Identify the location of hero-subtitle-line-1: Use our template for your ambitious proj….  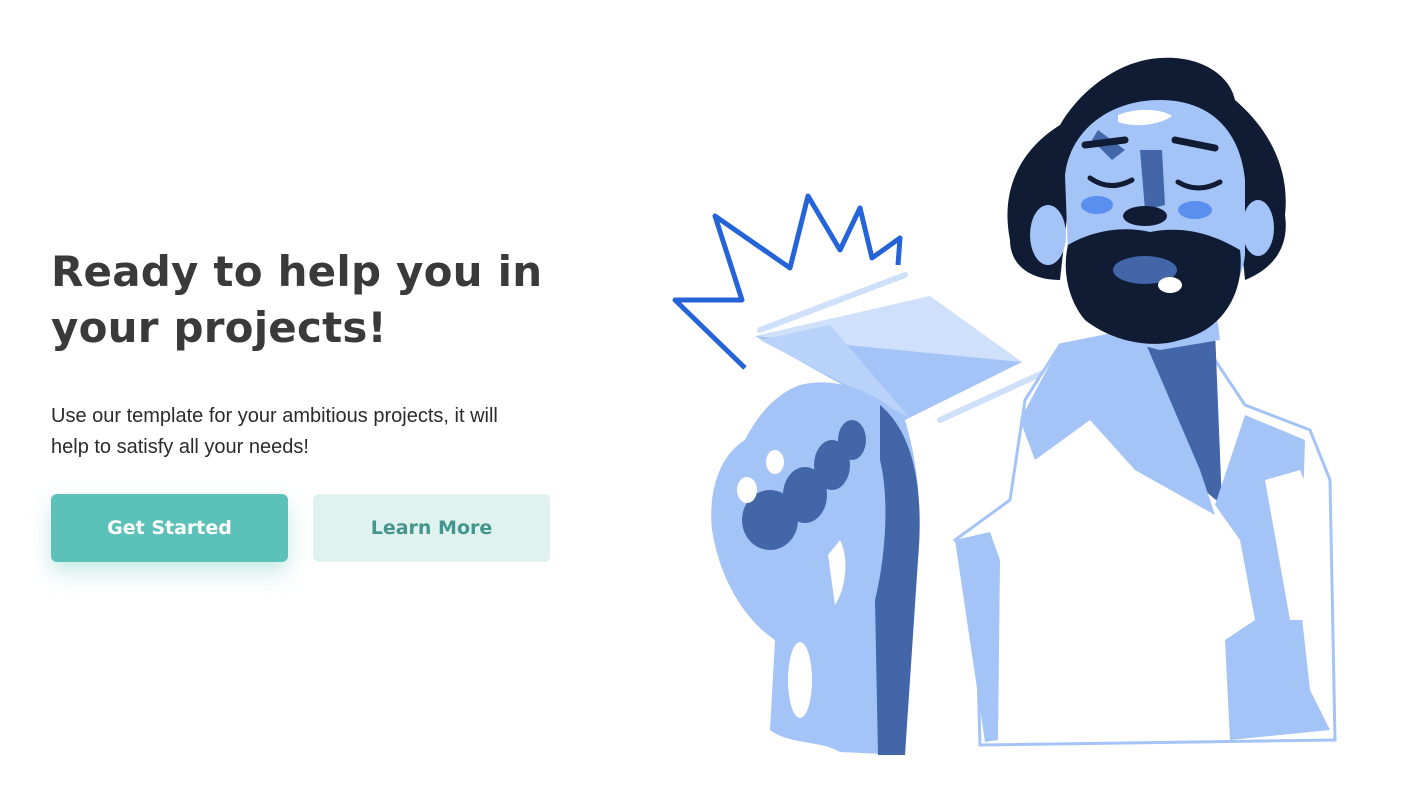
(274, 416).